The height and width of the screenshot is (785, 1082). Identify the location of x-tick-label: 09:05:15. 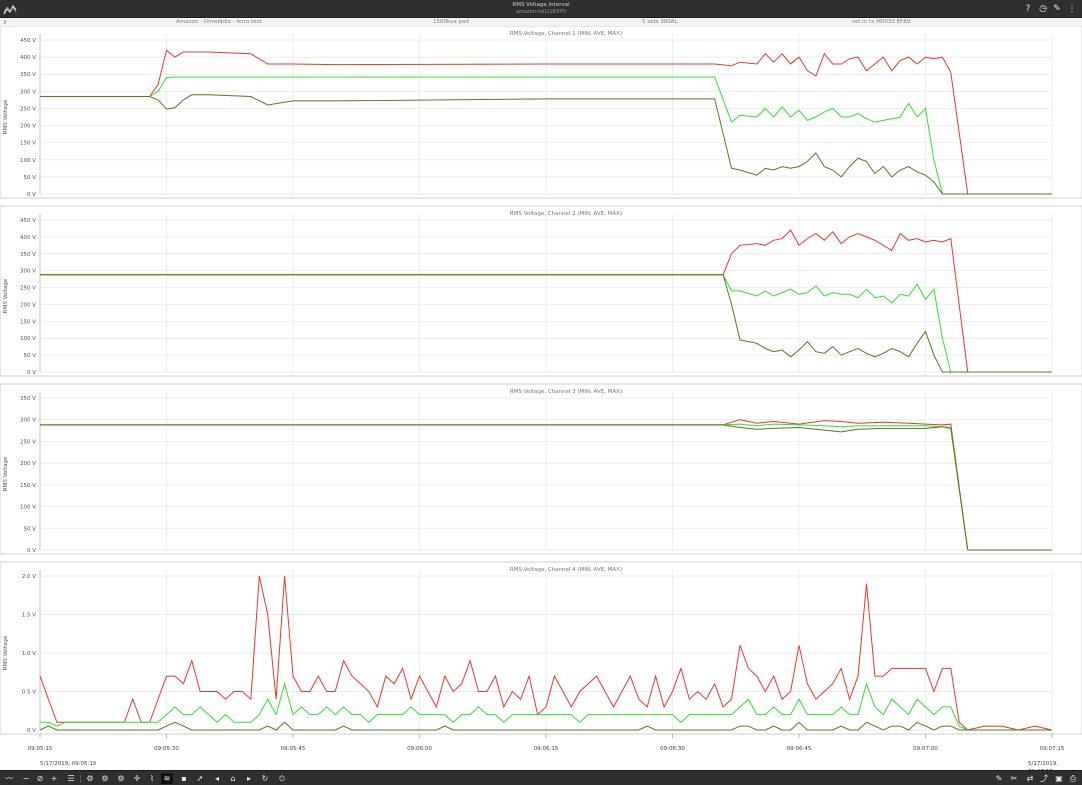
(40, 749).